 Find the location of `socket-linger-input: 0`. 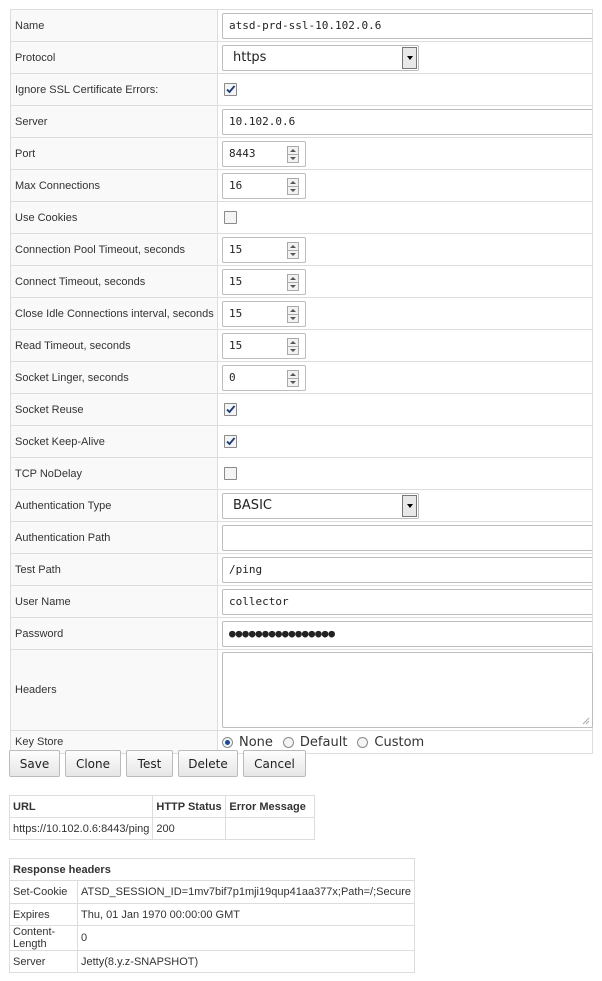

socket-linger-input: 0 is located at coordinates (264, 377).